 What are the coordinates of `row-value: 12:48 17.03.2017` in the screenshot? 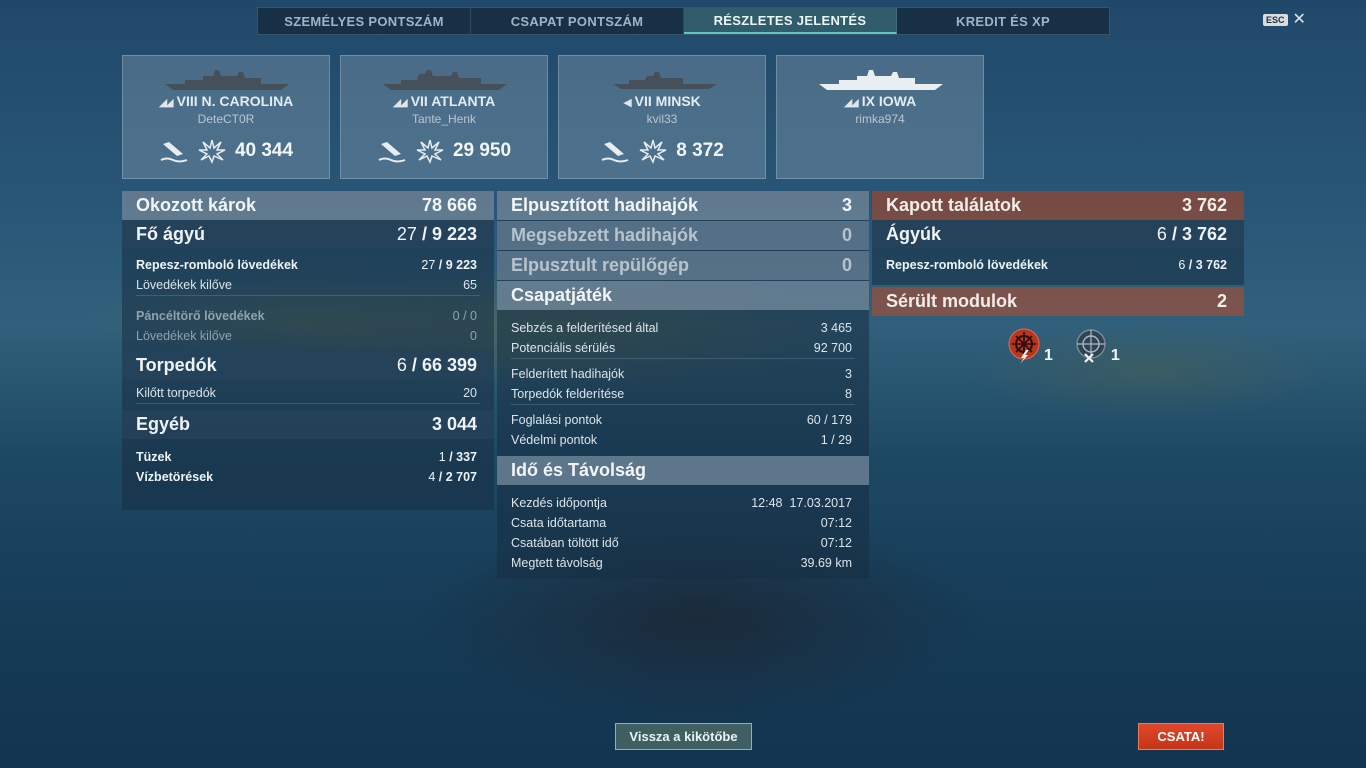 It's located at (801, 503).